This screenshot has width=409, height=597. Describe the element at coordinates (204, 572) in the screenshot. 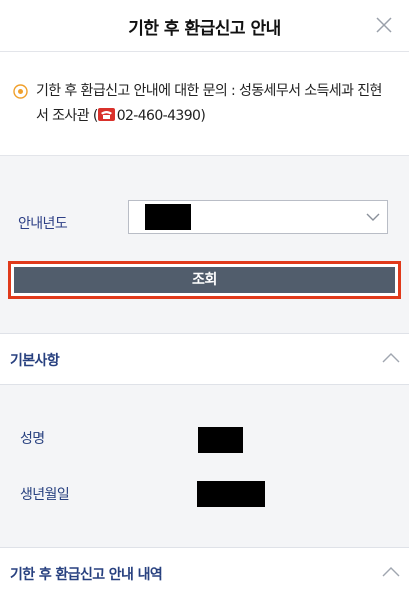

I see `history-header: 기한 후 환급신고 안내 내역` at that location.